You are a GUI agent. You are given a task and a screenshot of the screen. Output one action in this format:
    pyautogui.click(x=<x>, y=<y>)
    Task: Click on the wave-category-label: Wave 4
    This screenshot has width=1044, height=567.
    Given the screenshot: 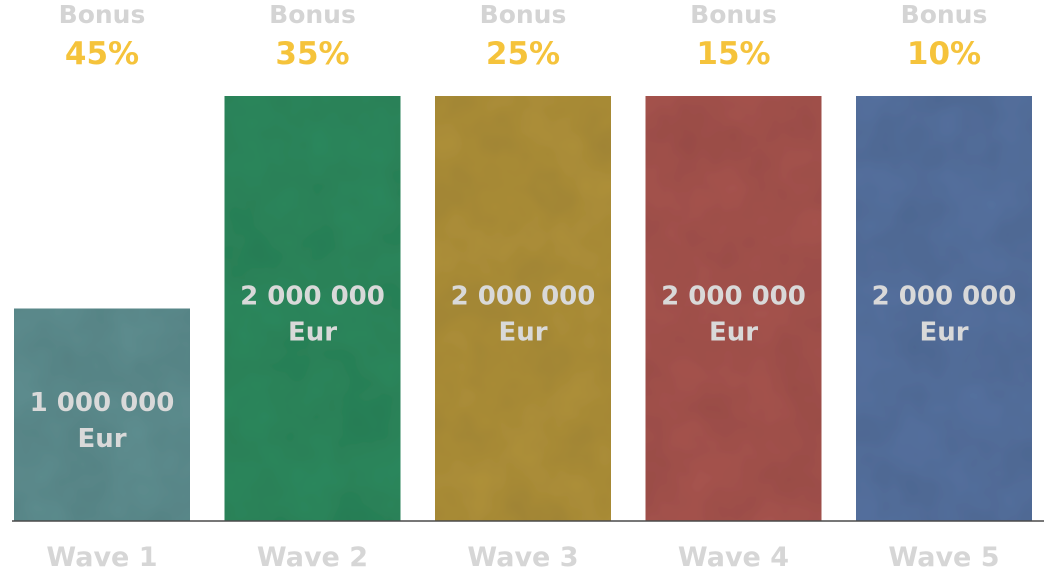 What is the action you would take?
    pyautogui.click(x=733, y=554)
    